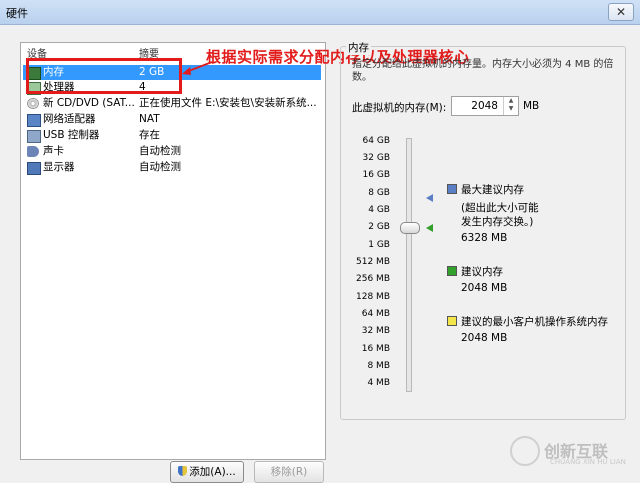  Describe the element at coordinates (531, 106) in the screenshot. I see `memory-unit: MB` at that location.